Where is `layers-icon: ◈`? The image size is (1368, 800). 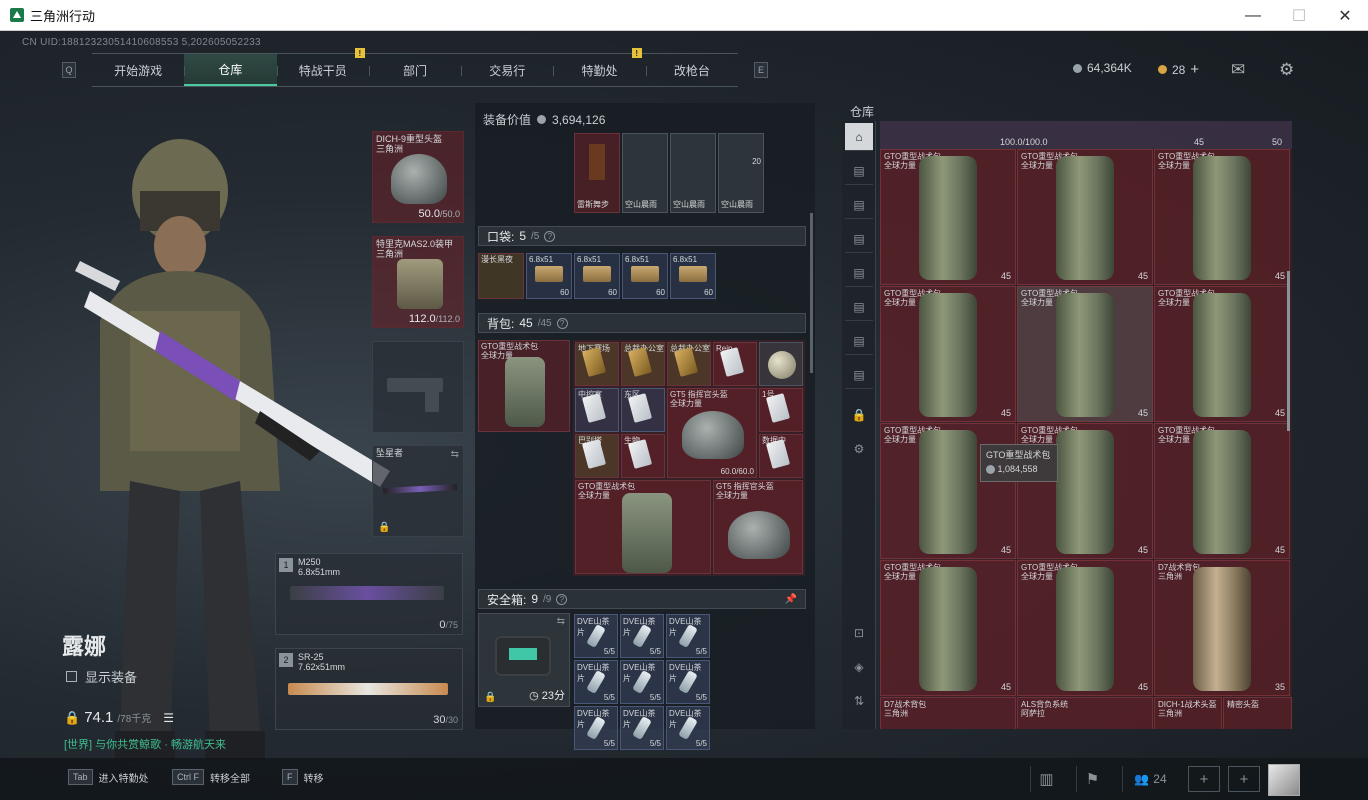 layers-icon: ◈ is located at coordinates (859, 667).